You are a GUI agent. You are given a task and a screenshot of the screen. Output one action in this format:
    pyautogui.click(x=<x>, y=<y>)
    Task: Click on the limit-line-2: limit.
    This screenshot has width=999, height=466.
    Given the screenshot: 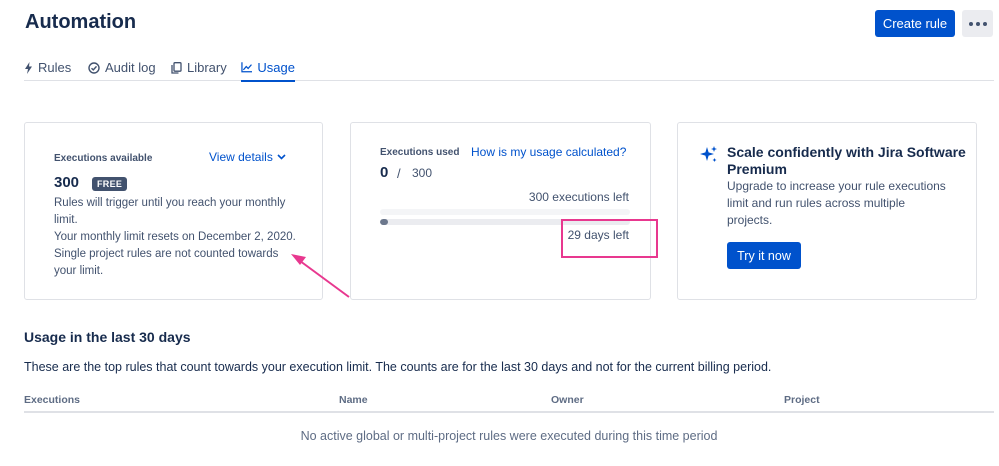 What is the action you would take?
    pyautogui.click(x=66, y=220)
    